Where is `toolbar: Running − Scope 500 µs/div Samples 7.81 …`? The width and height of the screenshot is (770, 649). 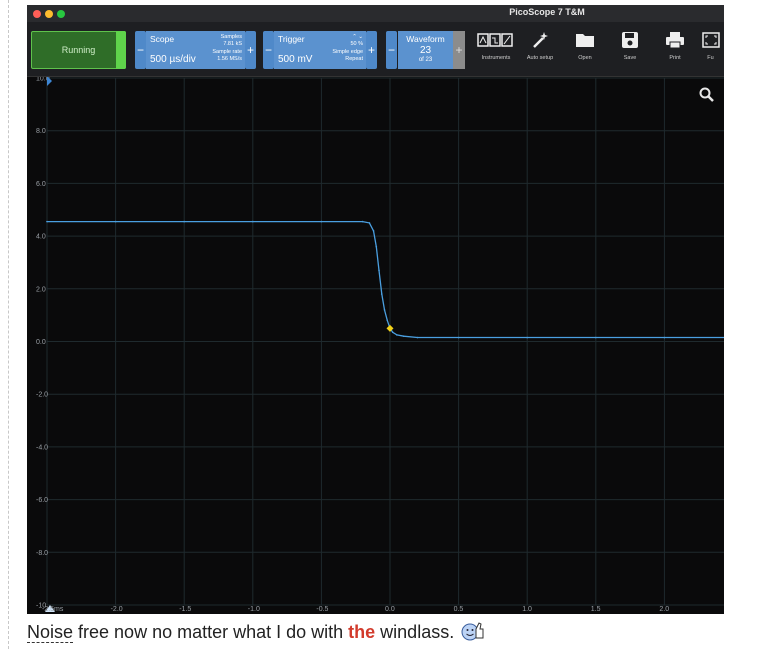
toolbar: Running − Scope 500 µs/div Samples 7.81 … is located at coordinates (375, 49).